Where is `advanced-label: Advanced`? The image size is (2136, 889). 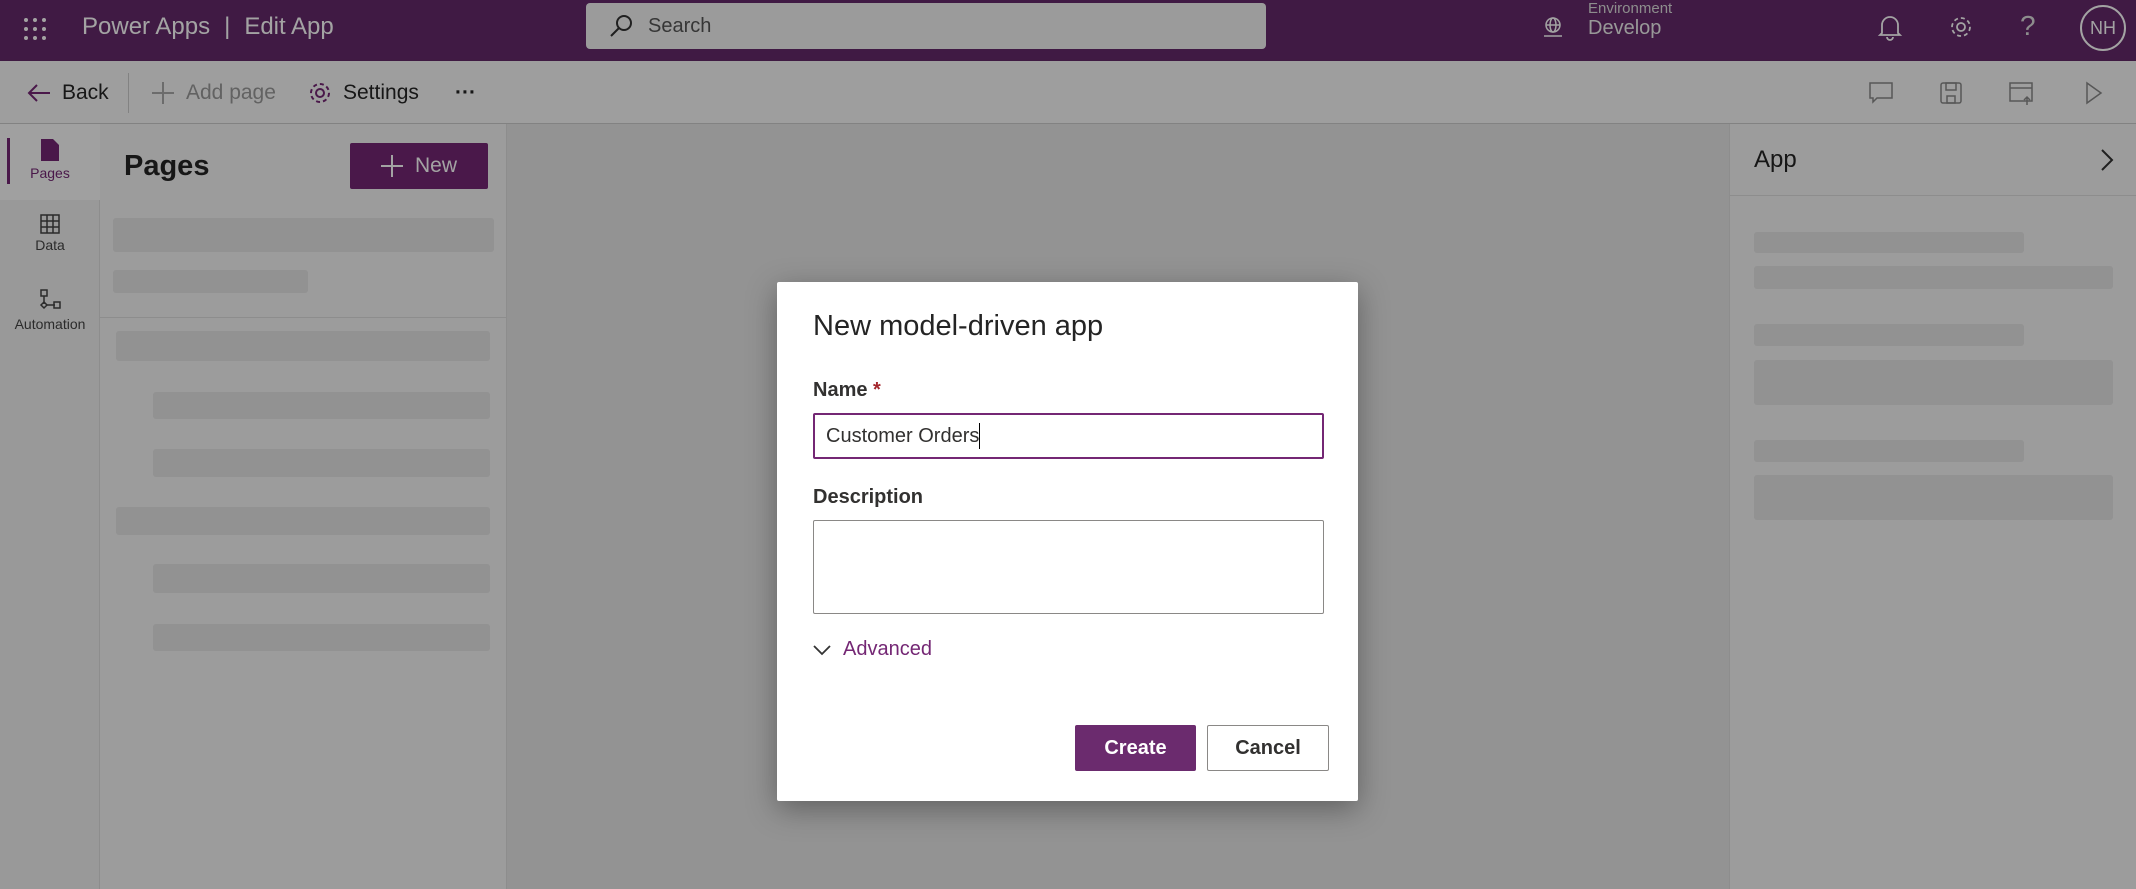
advanced-label: Advanced is located at coordinates (887, 649).